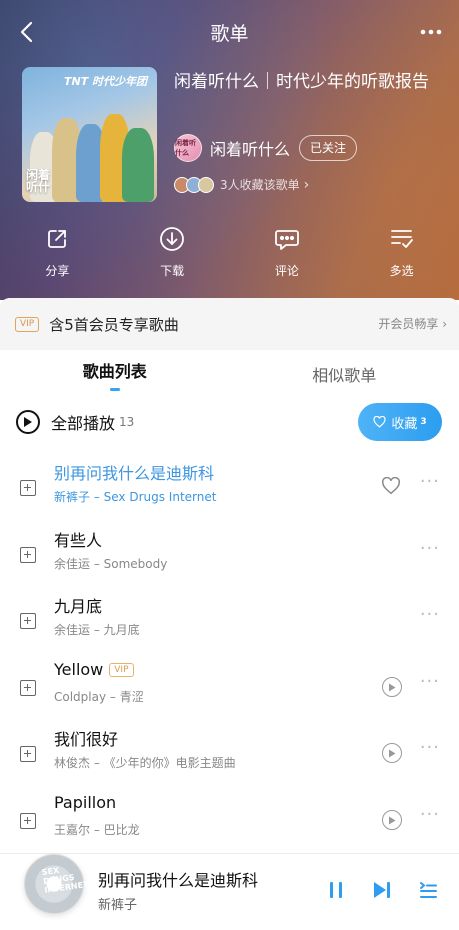  I want to click on cover-badge: 闲着 听什, so click(38, 181).